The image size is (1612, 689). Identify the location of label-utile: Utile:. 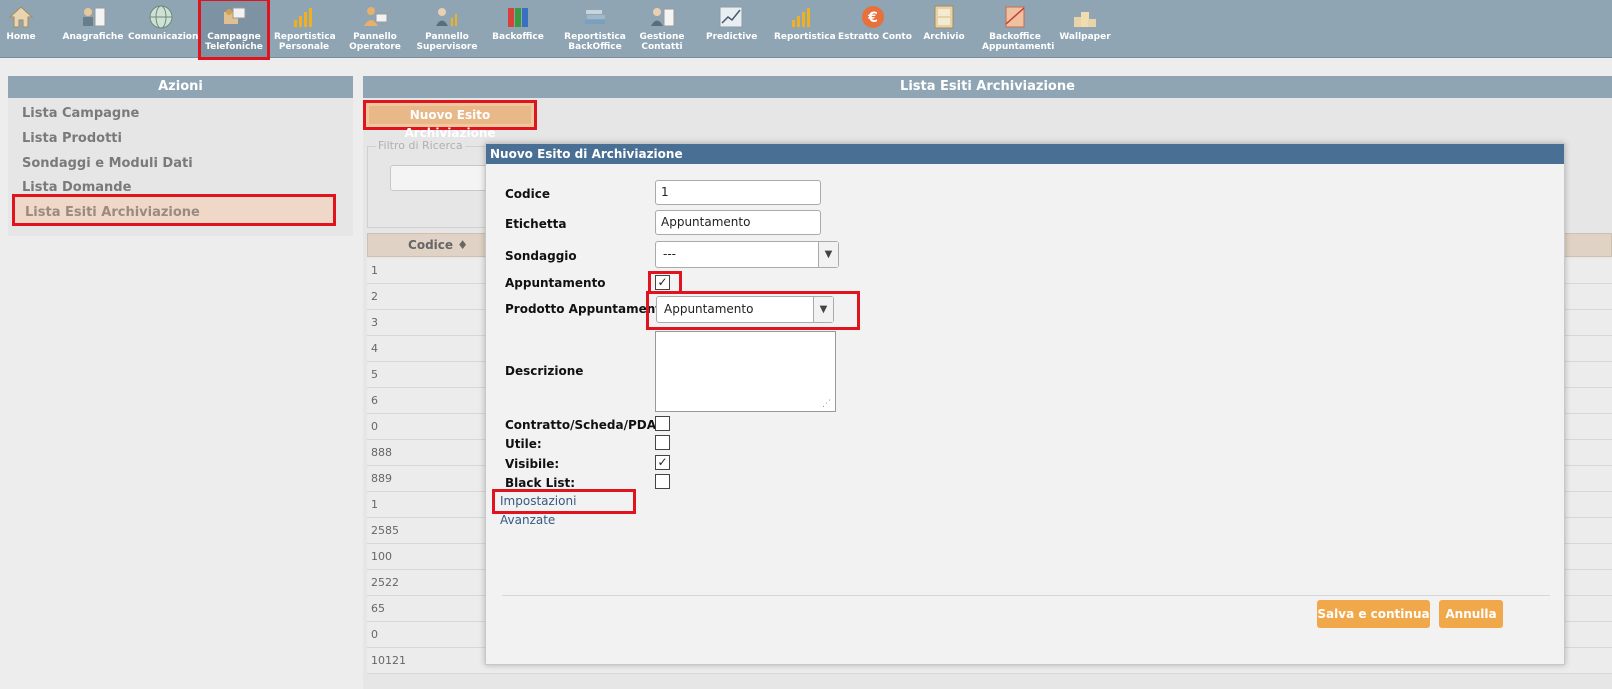
(523, 444).